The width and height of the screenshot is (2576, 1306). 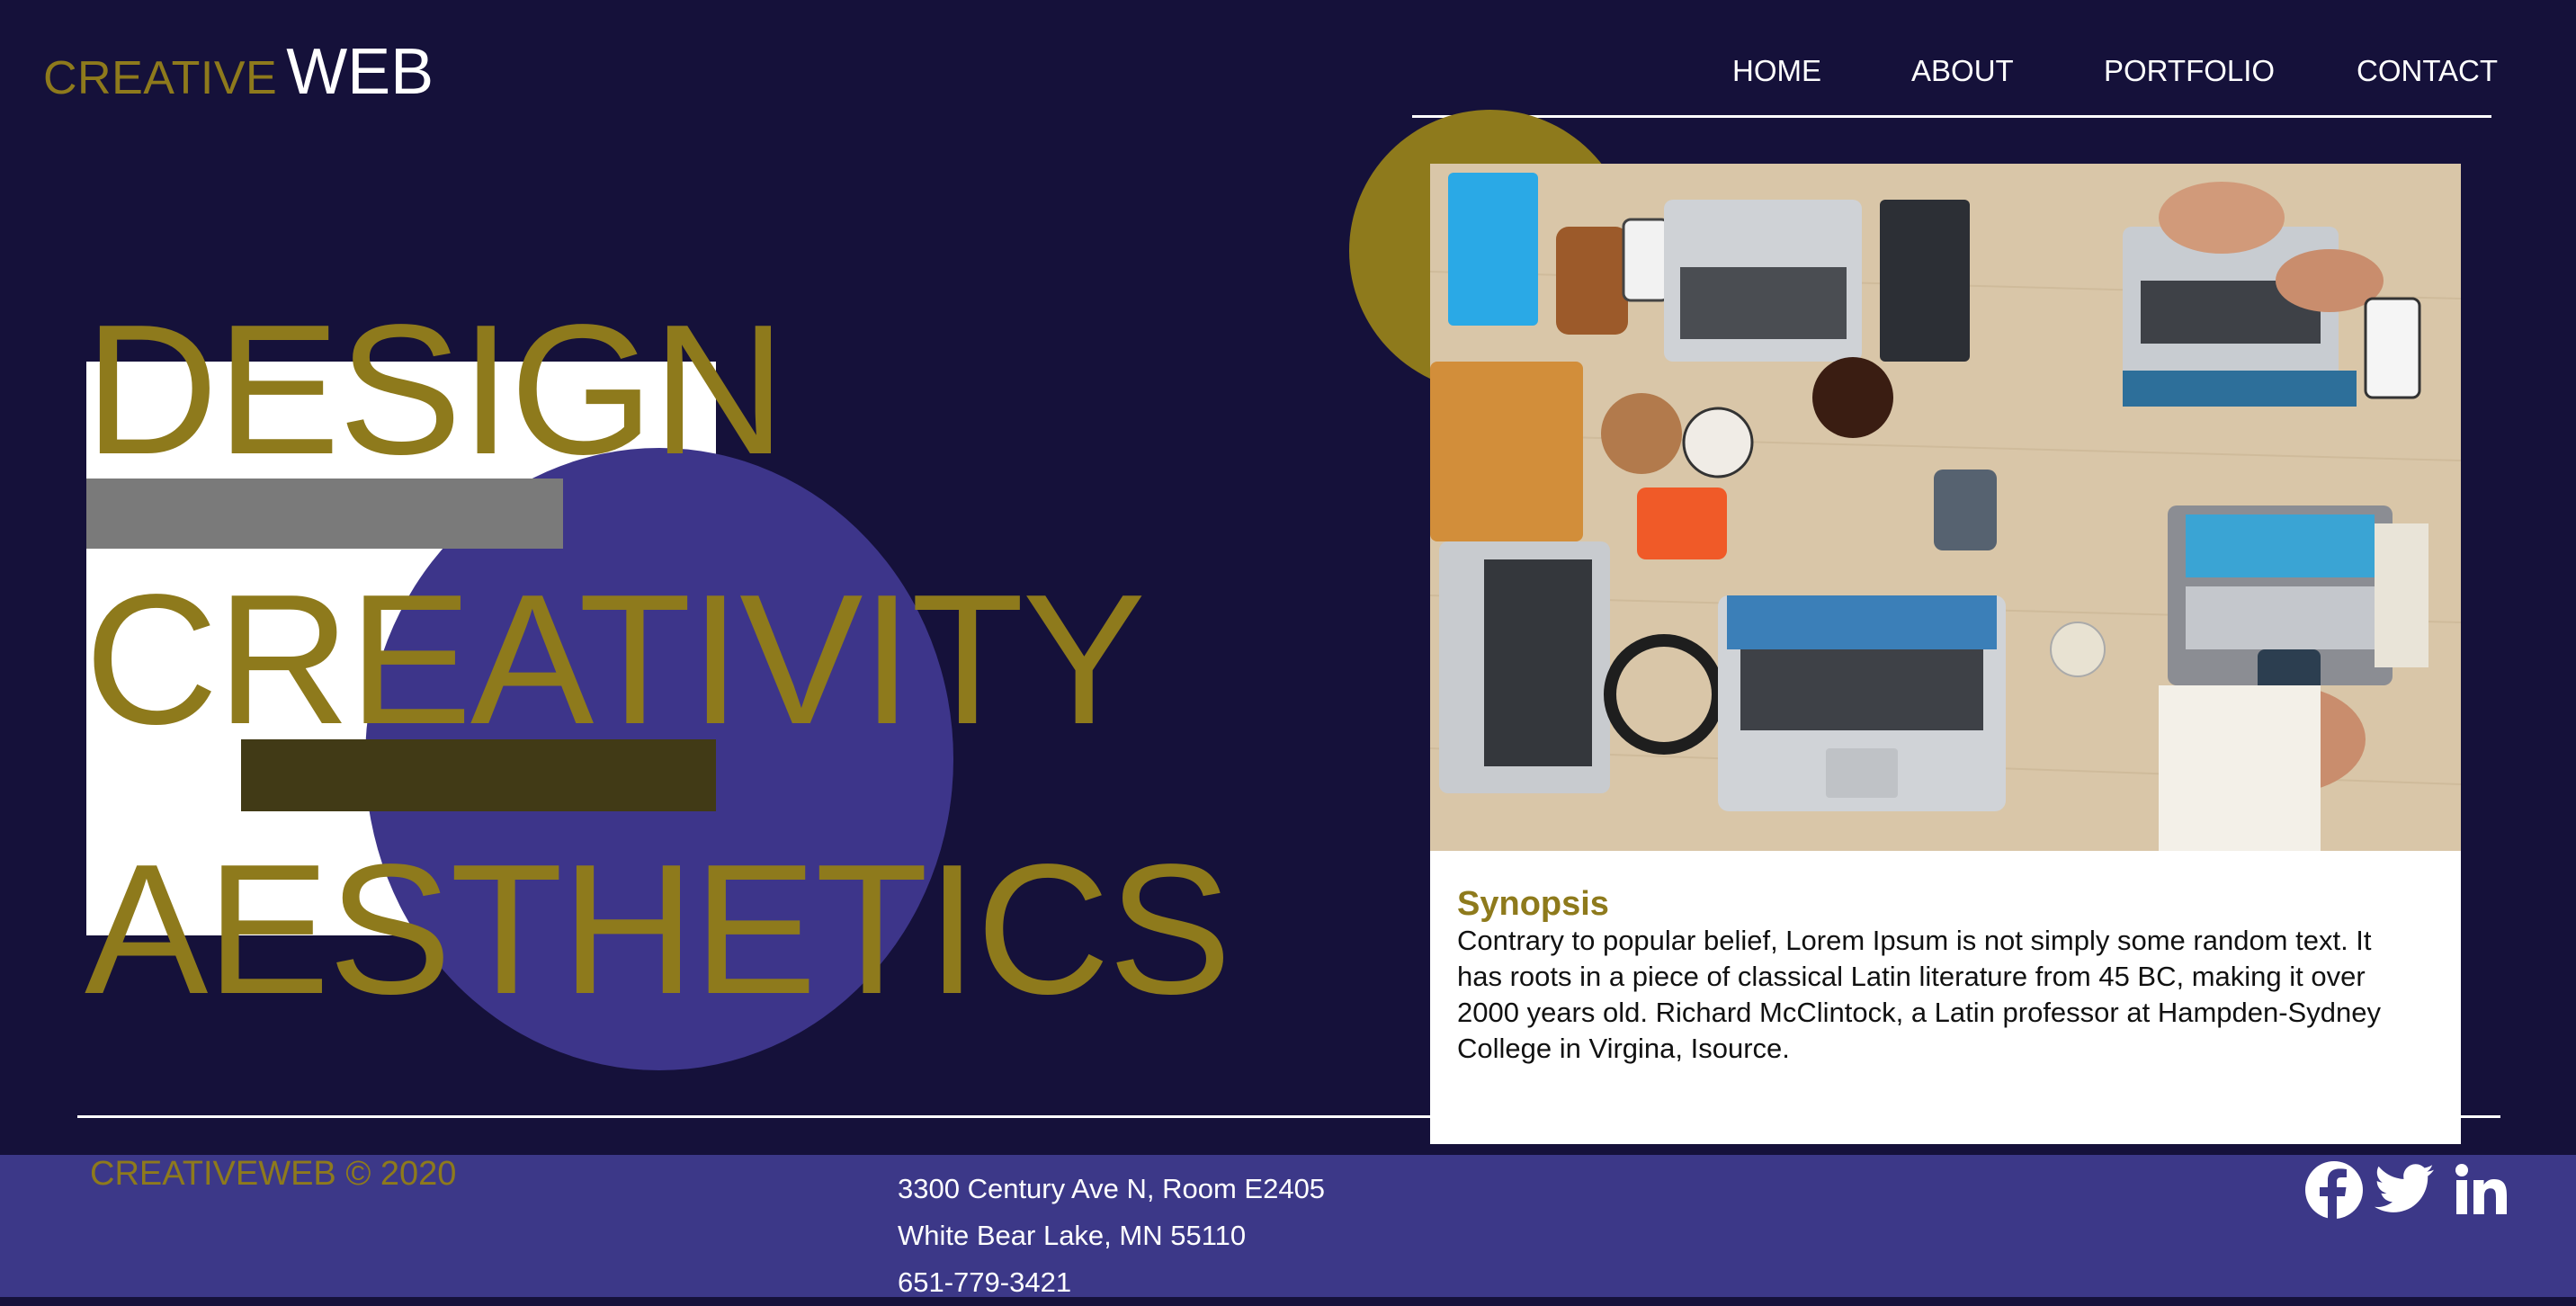 I want to click on site-logo: CREATIVE WEB, so click(x=238, y=72).